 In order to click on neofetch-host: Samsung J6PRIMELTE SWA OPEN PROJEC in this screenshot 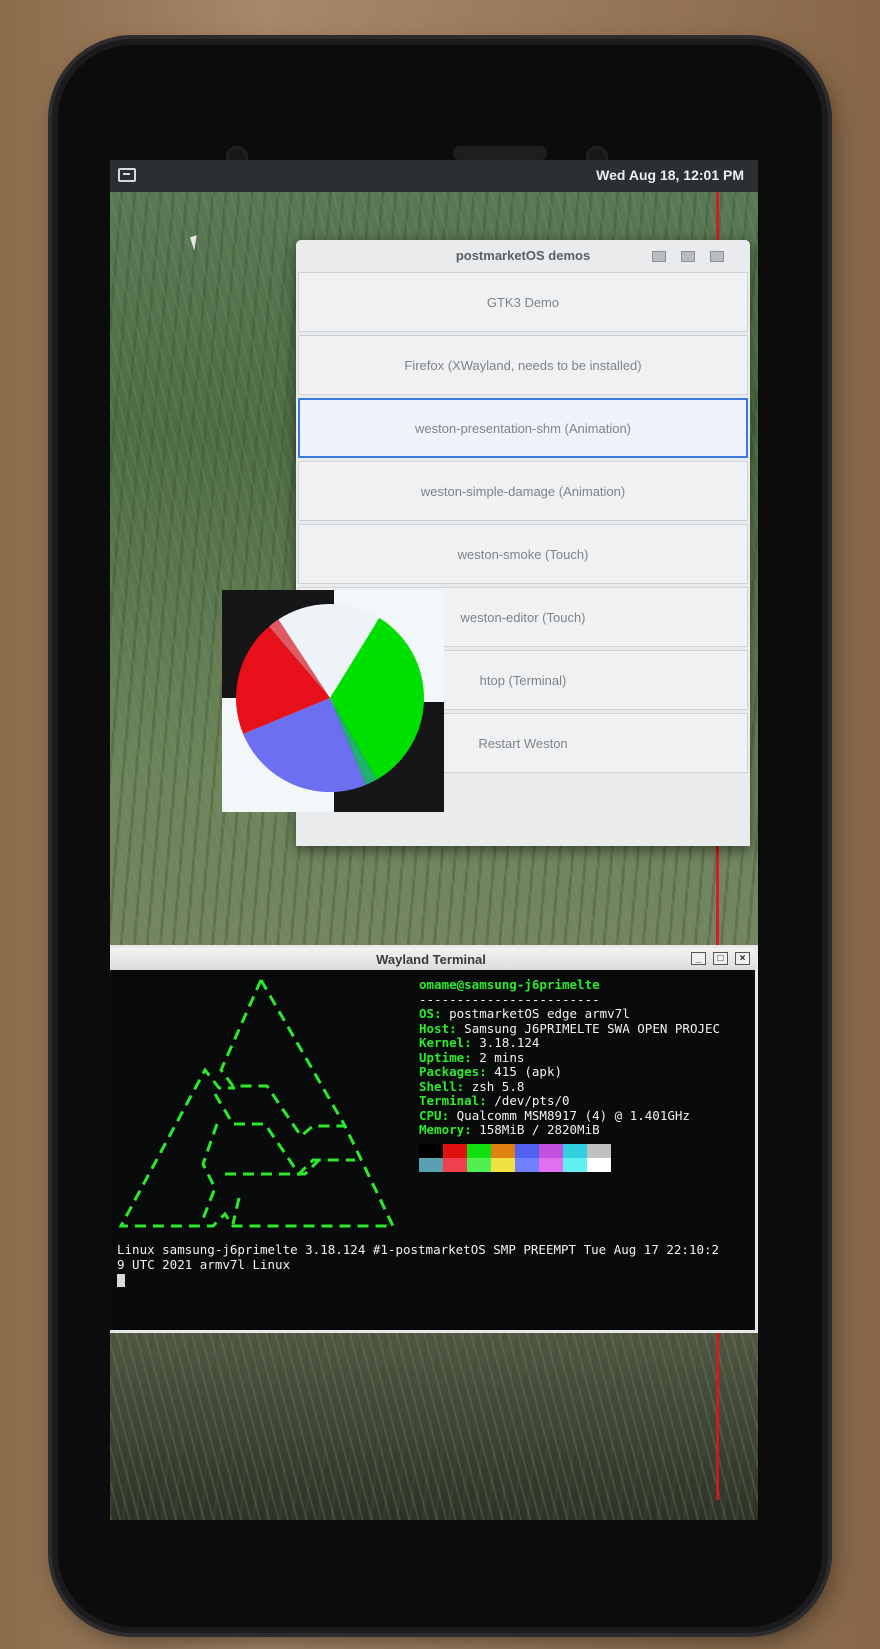, I will do `click(592, 1028)`.